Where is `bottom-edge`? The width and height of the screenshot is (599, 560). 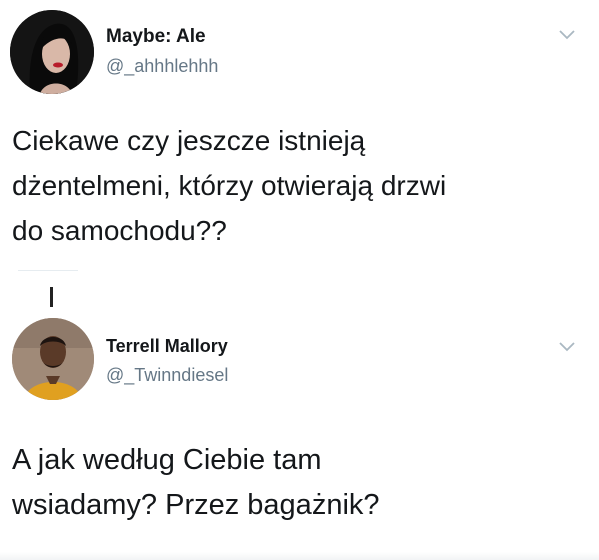
bottom-edge is located at coordinates (299, 556).